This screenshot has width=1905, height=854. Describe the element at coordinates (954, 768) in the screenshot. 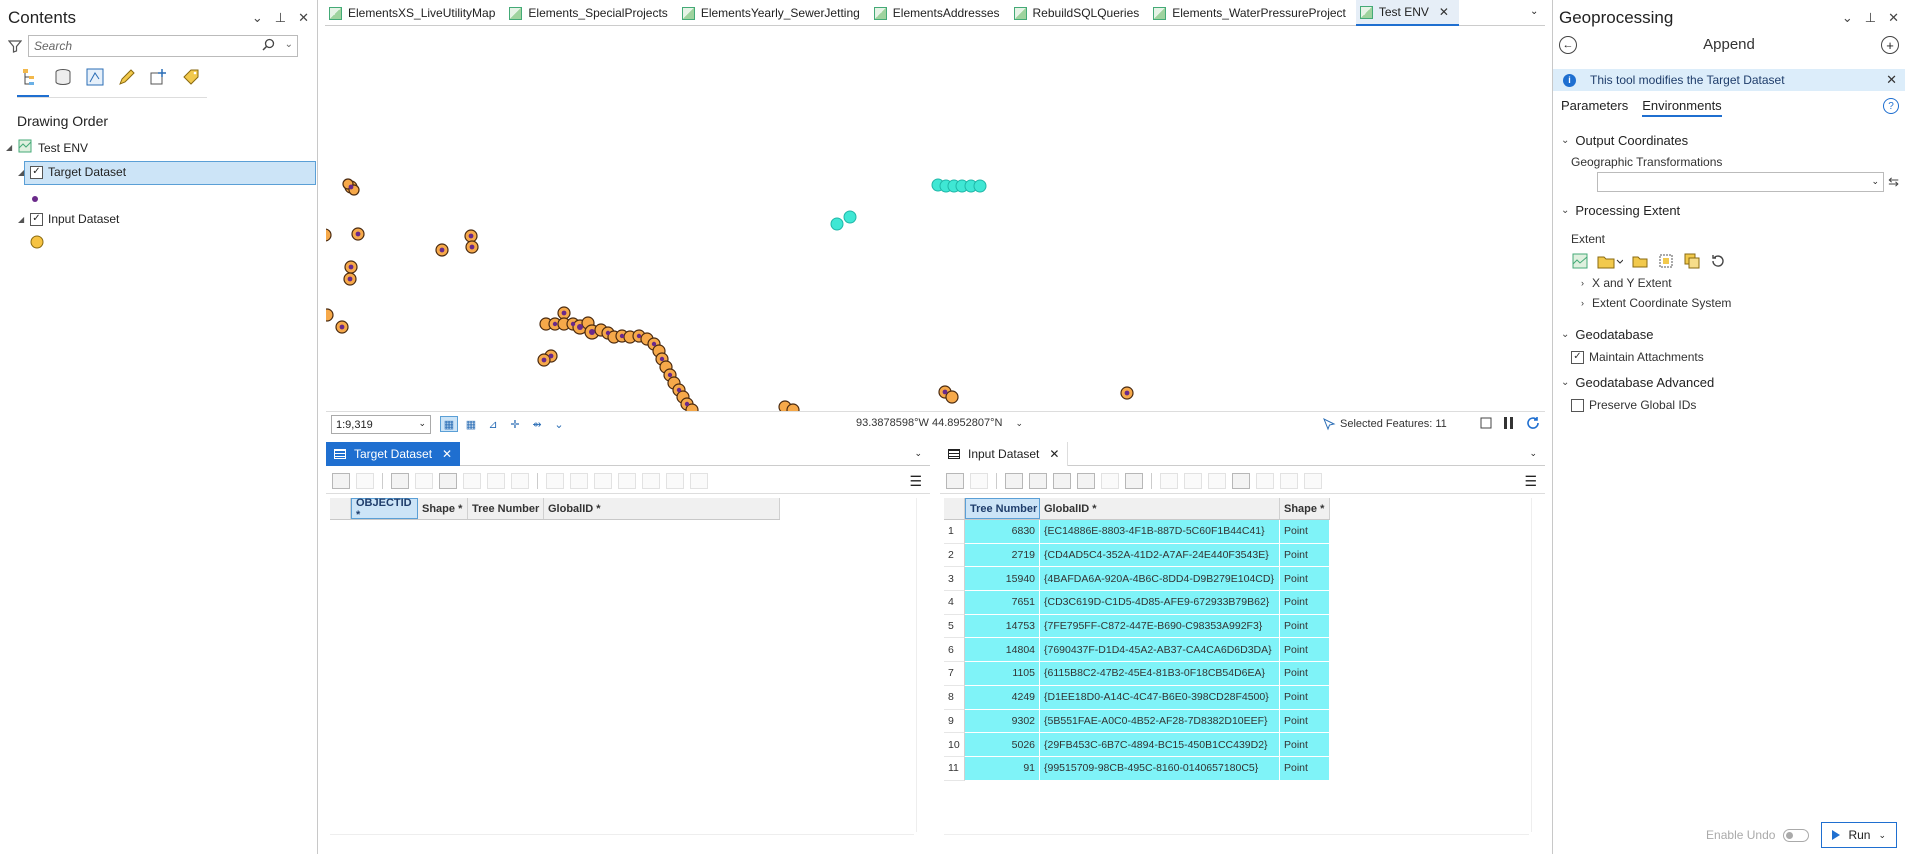

I see `row-number: 11` at that location.